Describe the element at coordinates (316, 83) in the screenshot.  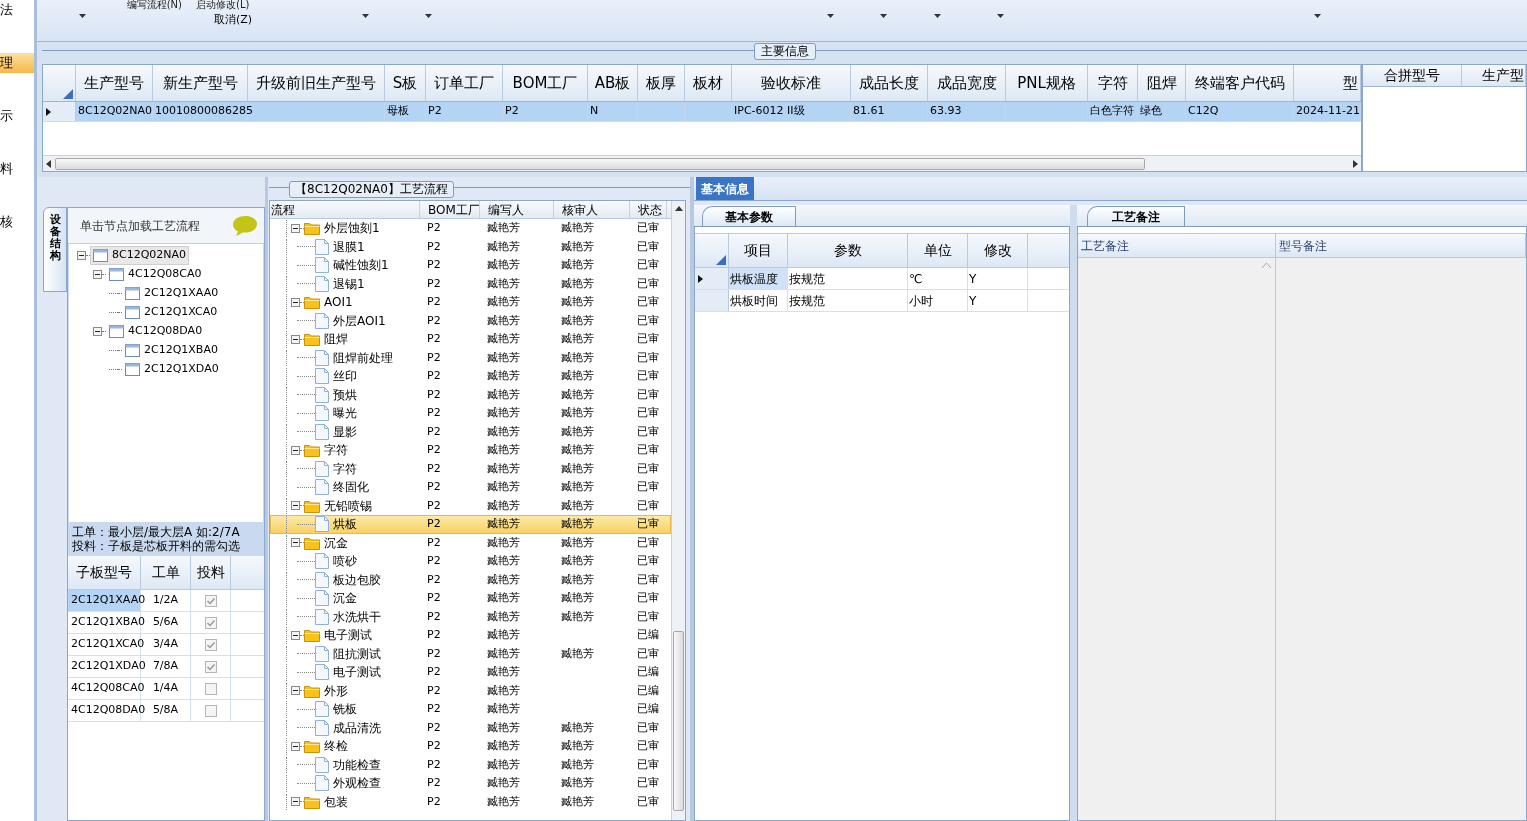
I see `column-header: 升级前旧生产型号` at that location.